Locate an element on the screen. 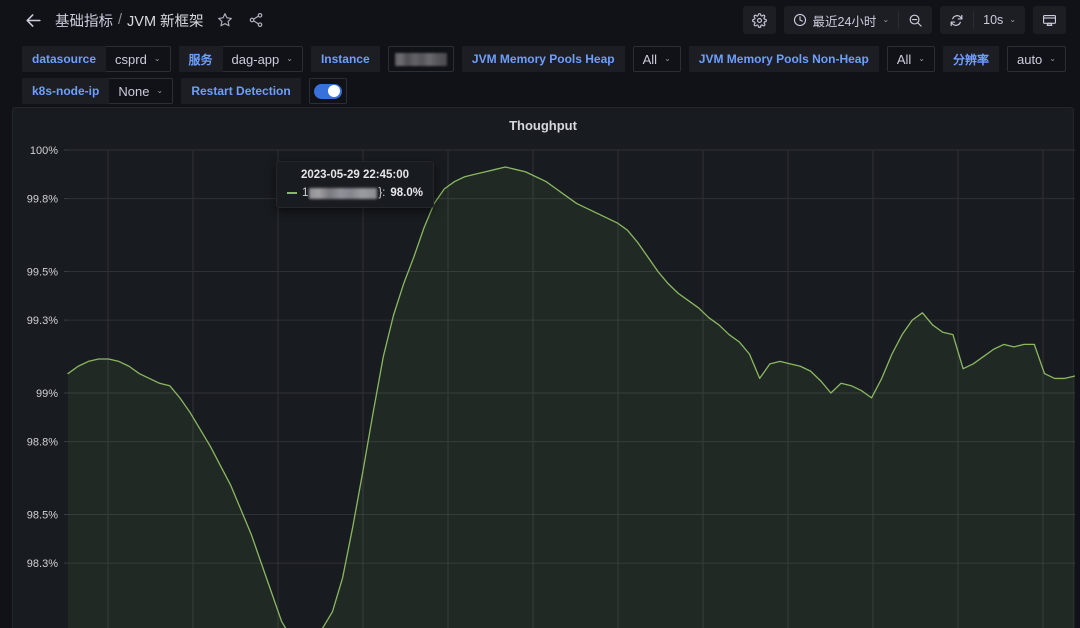  toggle-switch-on is located at coordinates (327, 91).